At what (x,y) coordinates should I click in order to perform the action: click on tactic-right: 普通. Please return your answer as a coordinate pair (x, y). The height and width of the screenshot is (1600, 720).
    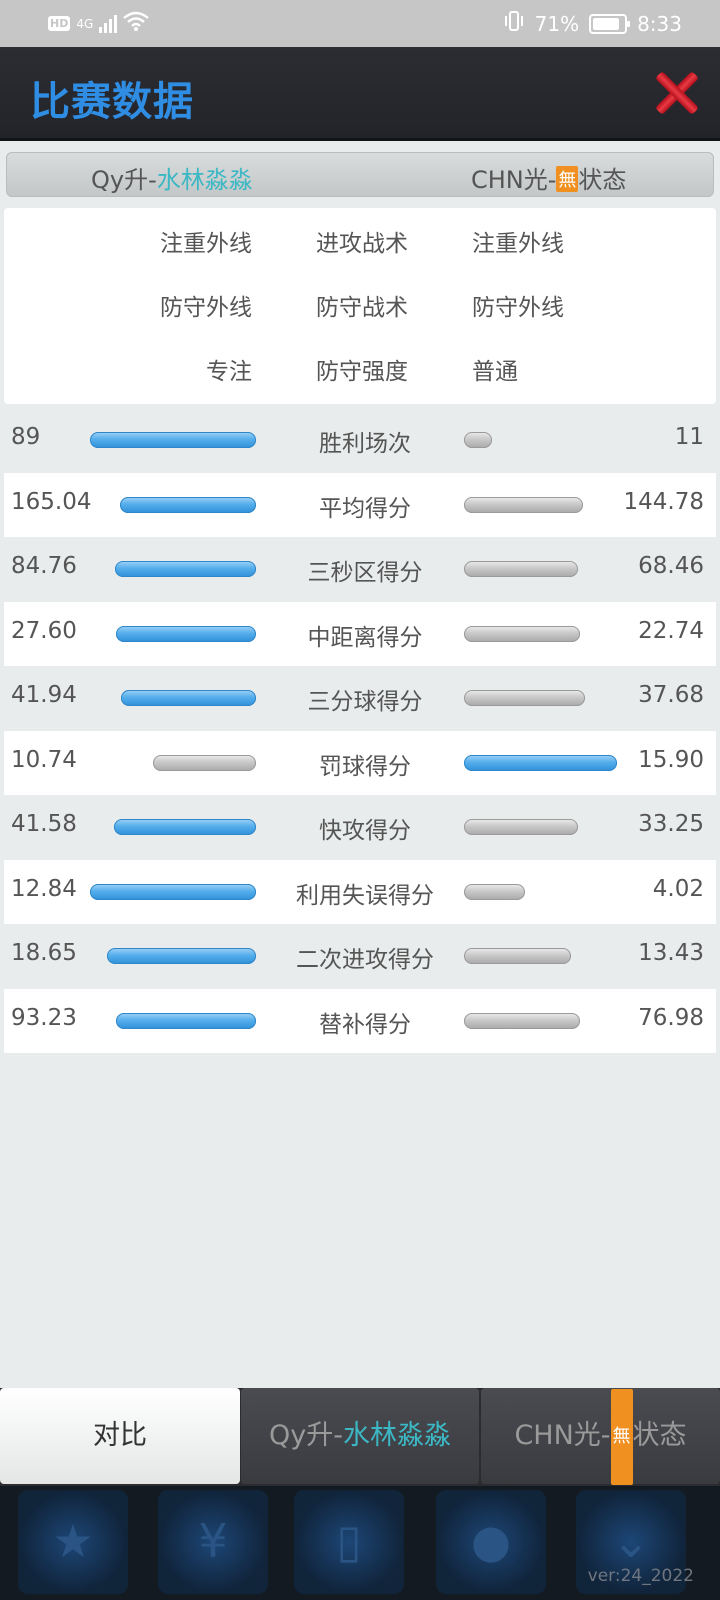
    Looking at the image, I should click on (495, 372).